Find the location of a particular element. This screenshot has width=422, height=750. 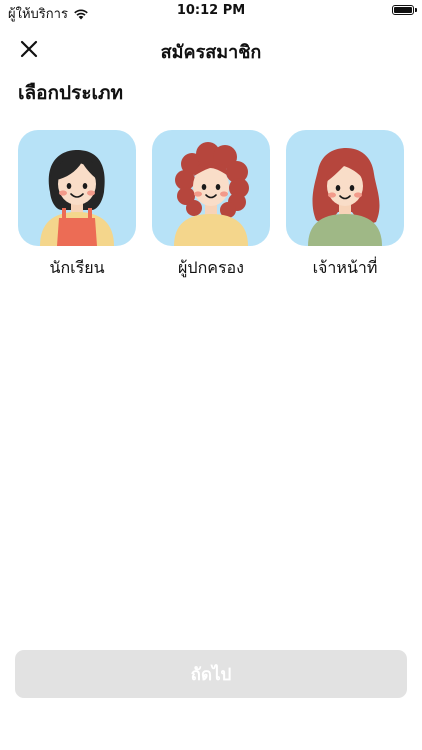

staff-avatar is located at coordinates (345, 188).